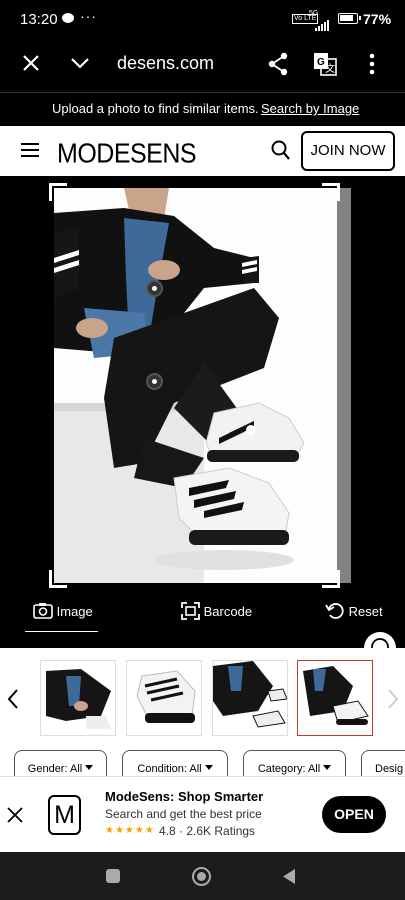 Image resolution: width=405 pixels, height=900 pixels. Describe the element at coordinates (80, 63) in the screenshot. I see `chevron-down-icon` at that location.